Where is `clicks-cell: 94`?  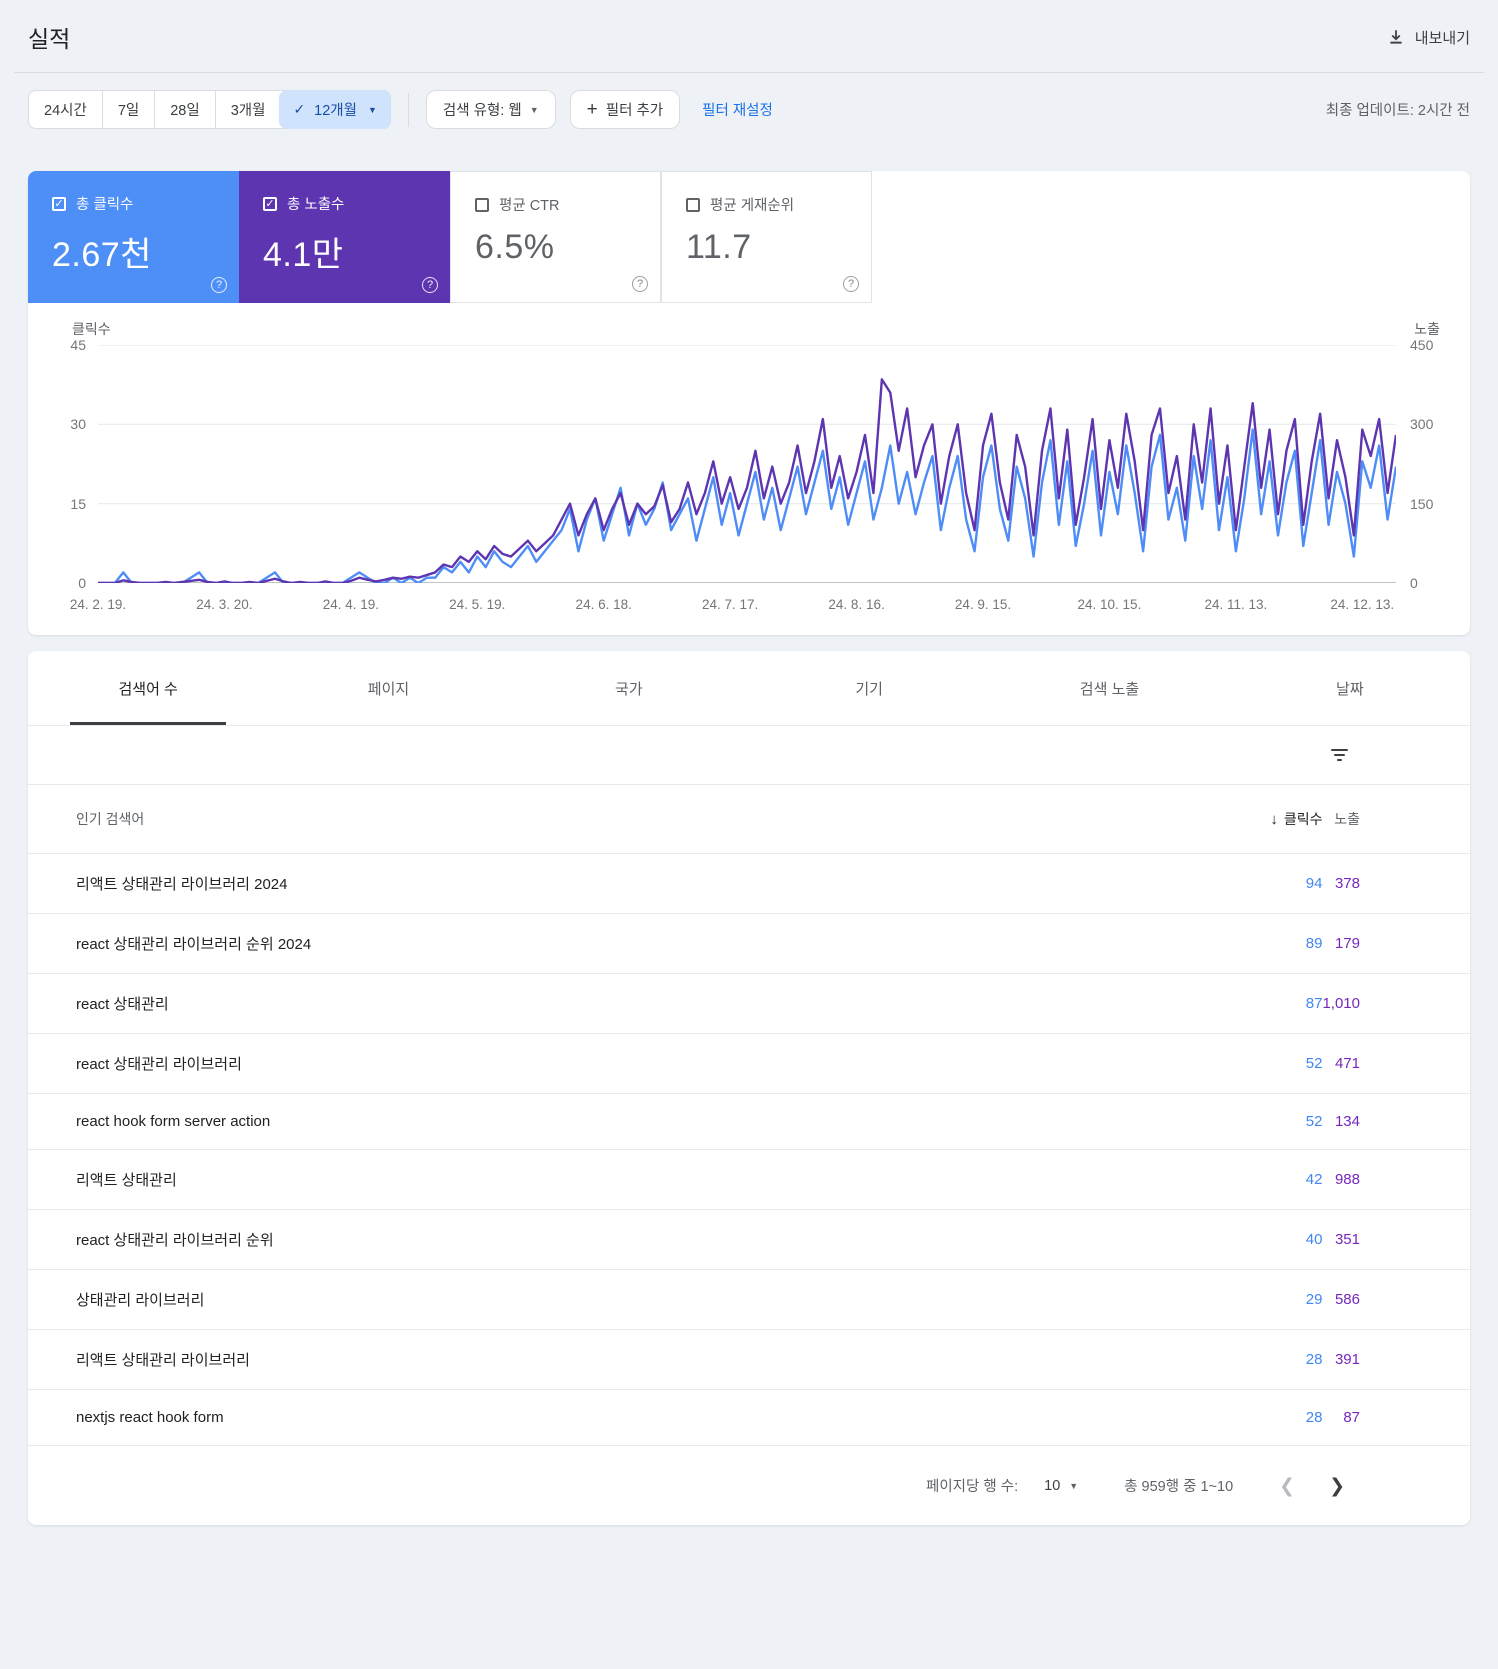 clicks-cell: 94 is located at coordinates (1262, 883).